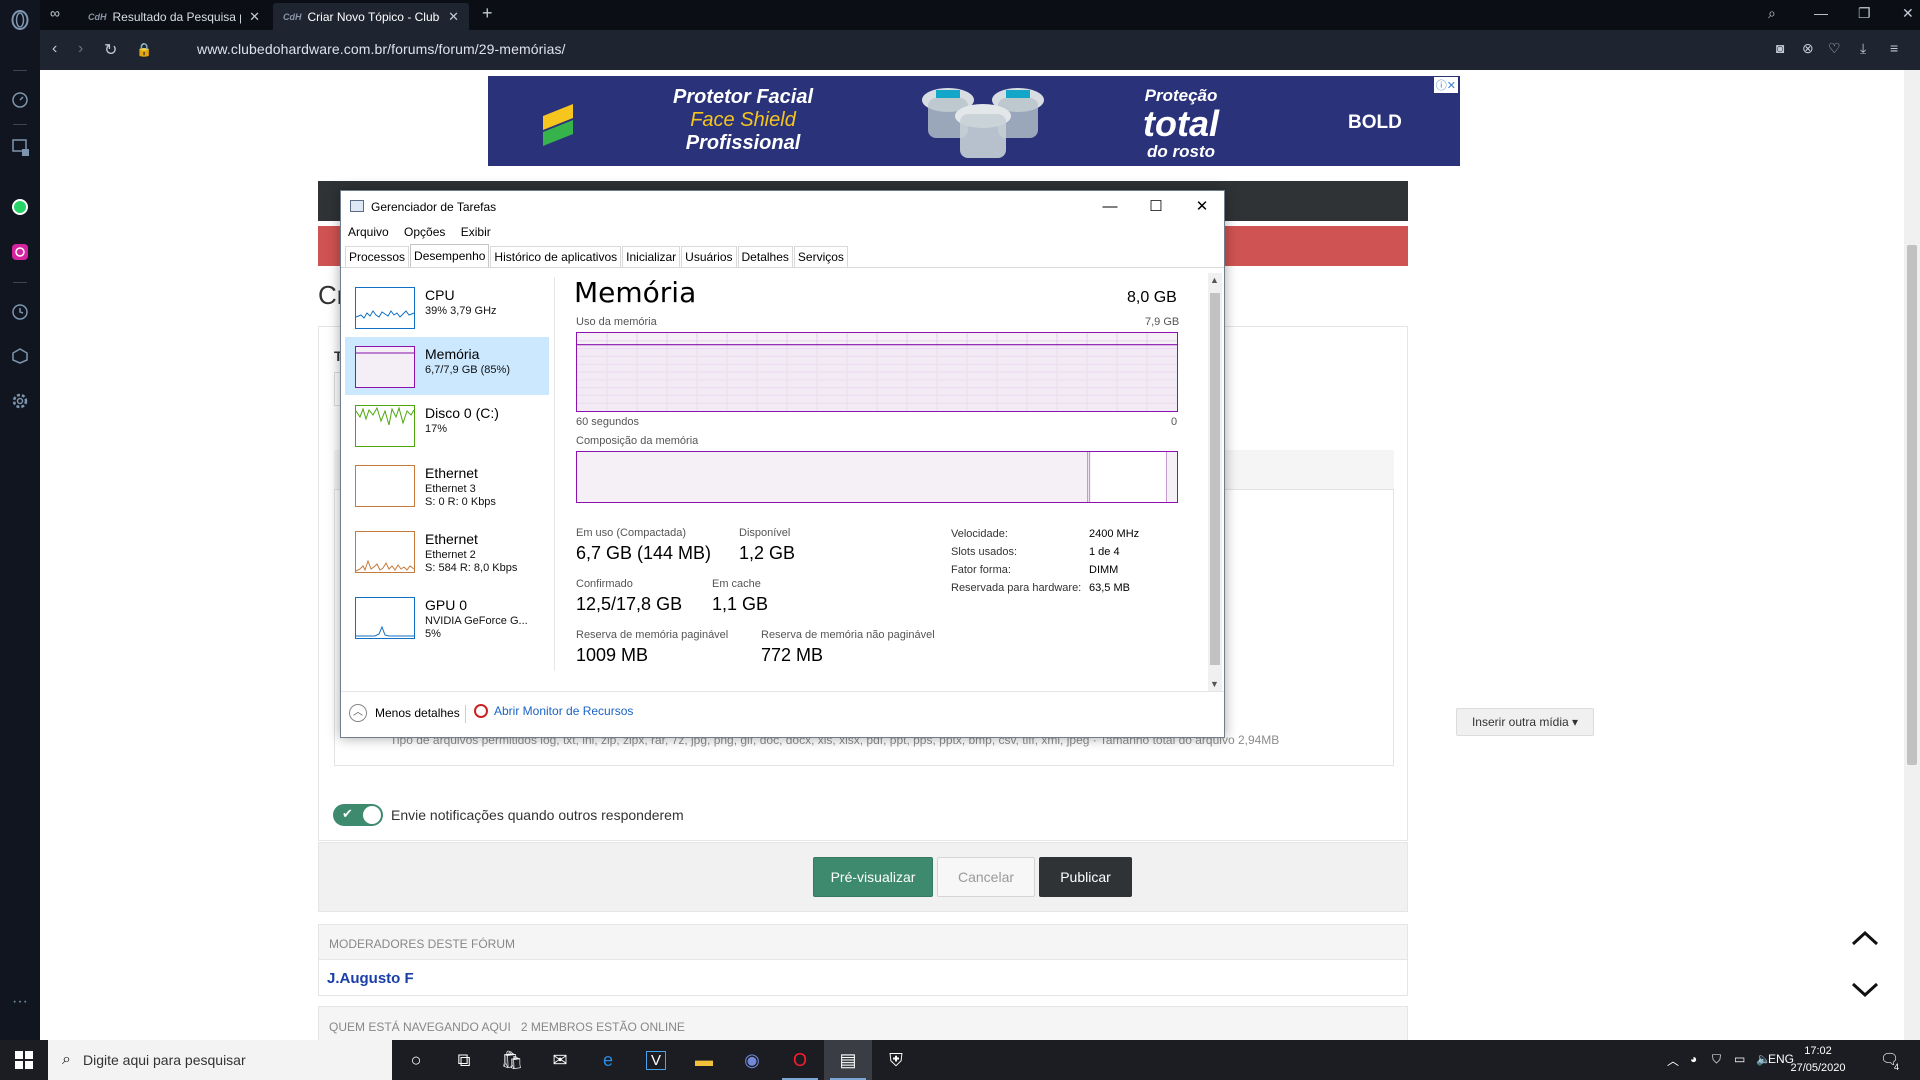 The image size is (1920, 1080). I want to click on more-options-icon: ···, so click(20, 1002).